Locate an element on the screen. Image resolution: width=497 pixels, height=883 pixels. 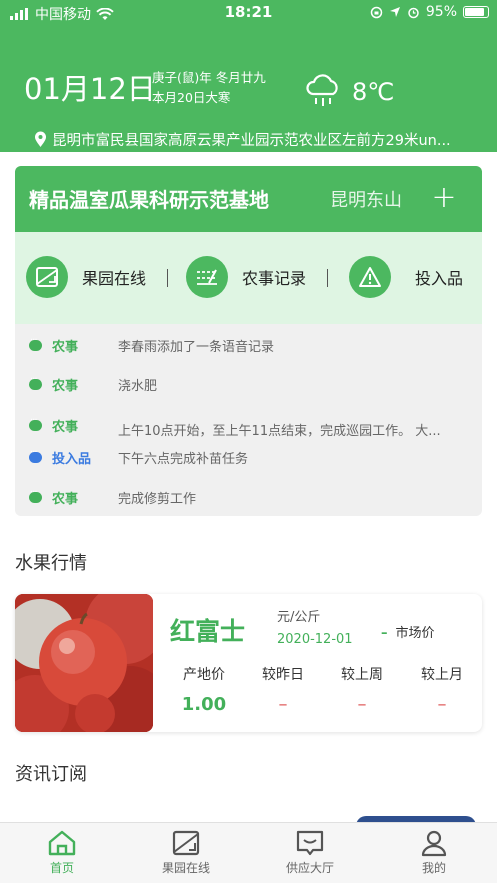
quick-farm-record-label: 农事记录 is located at coordinates (274, 278).